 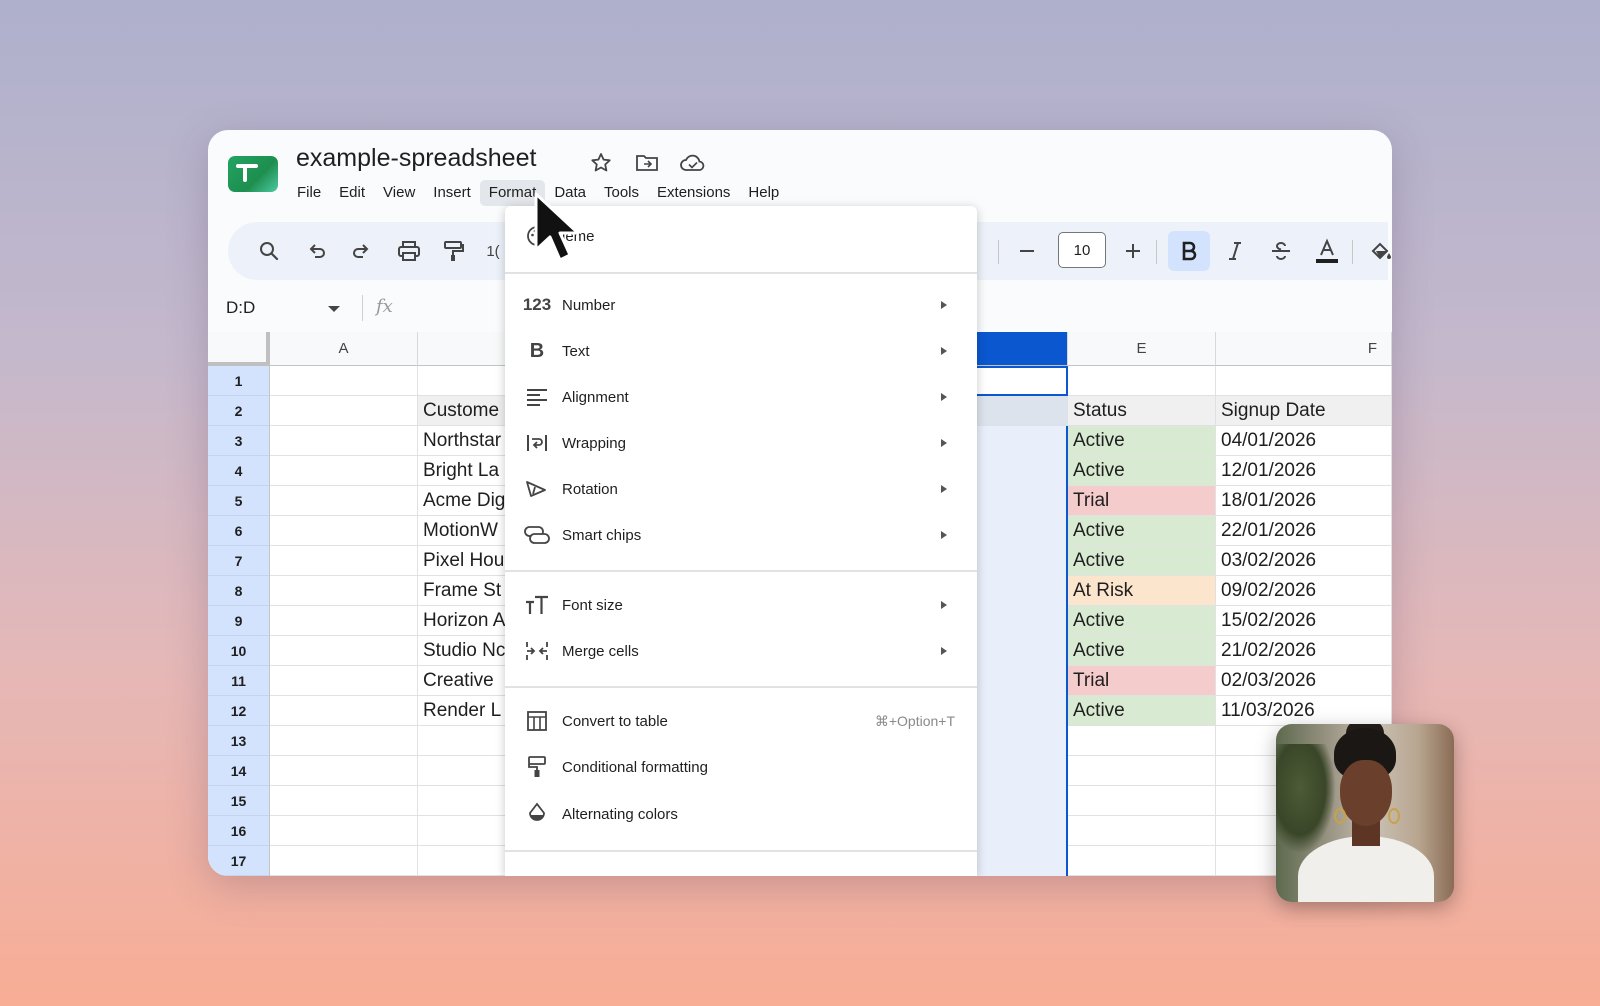 What do you see at coordinates (239, 621) in the screenshot?
I see `row-header: 9` at bounding box center [239, 621].